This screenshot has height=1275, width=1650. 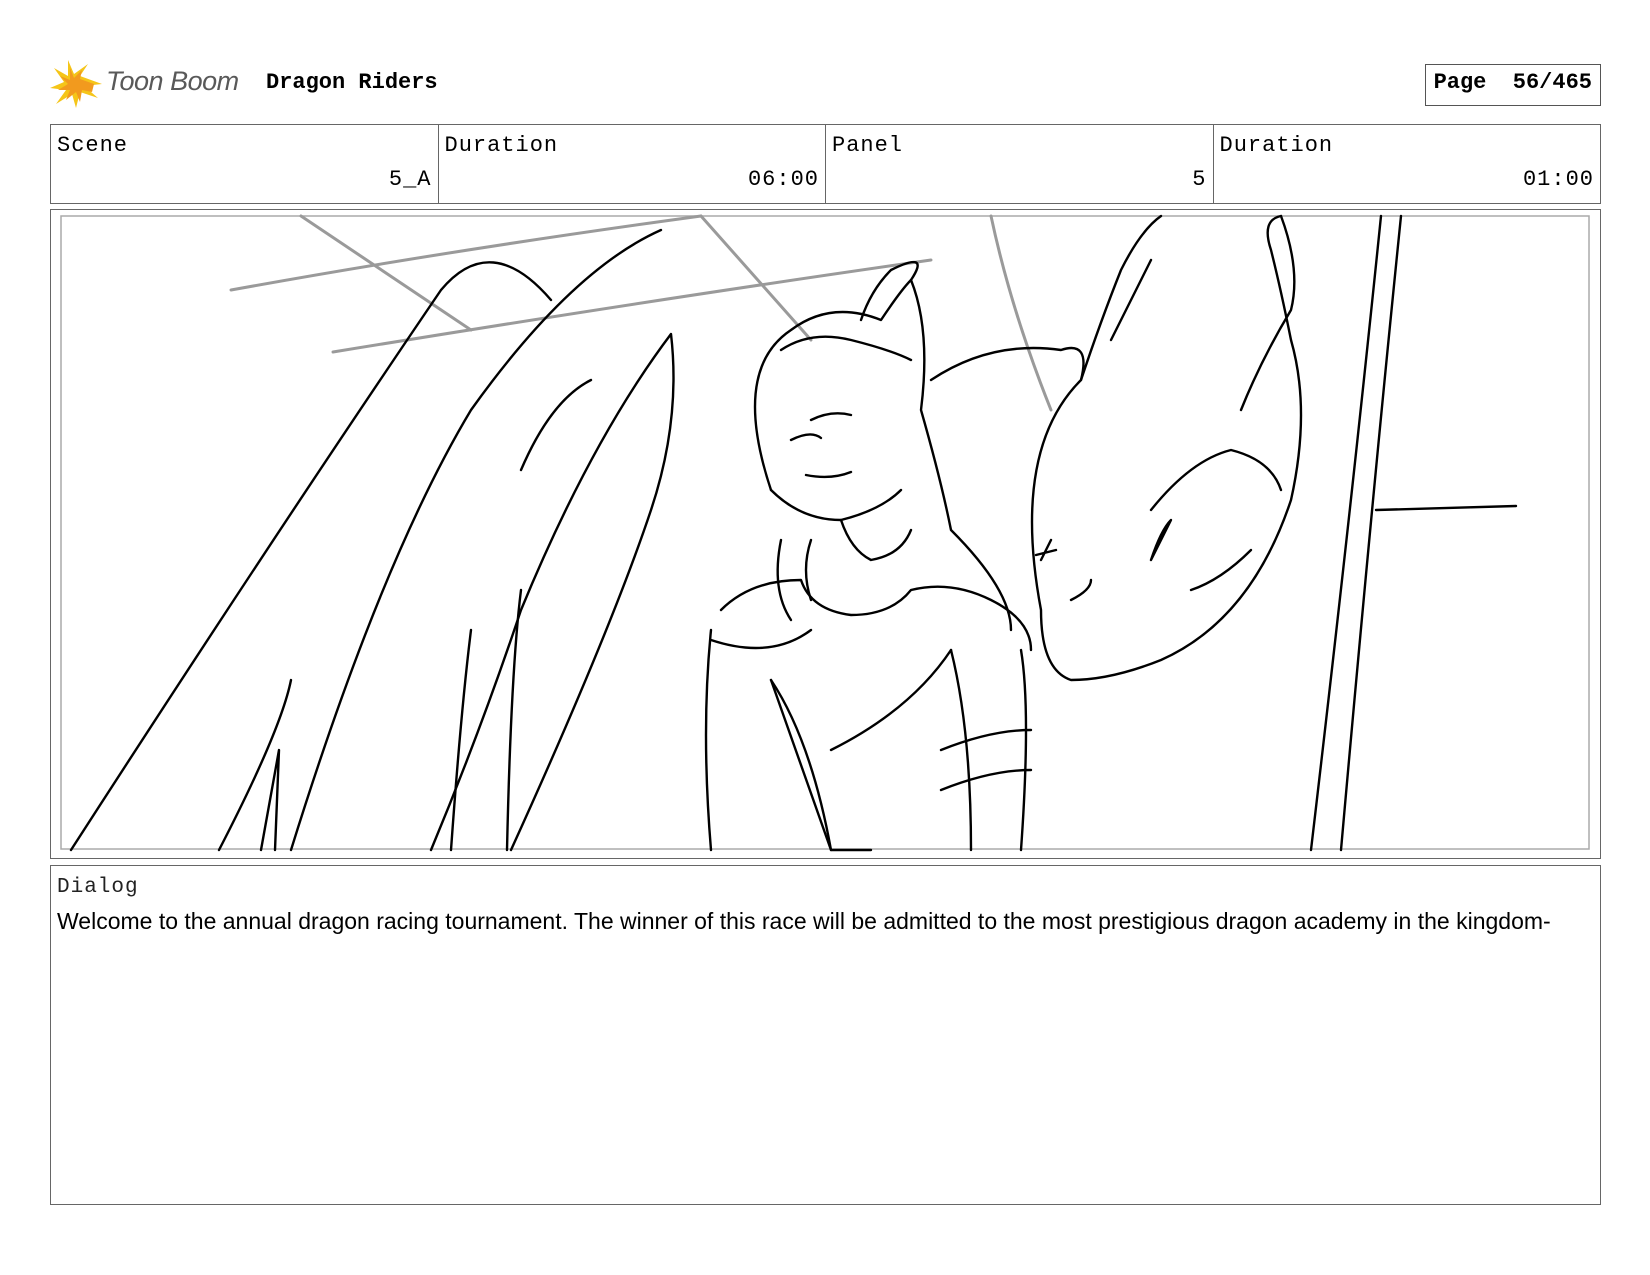 I want to click on panel-duration-cell: Duration 01:00, so click(x=1407, y=164).